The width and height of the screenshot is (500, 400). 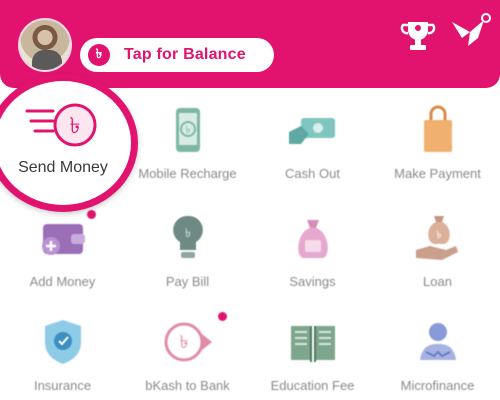 I want to click on bkash-bird-icon, so click(x=470, y=32).